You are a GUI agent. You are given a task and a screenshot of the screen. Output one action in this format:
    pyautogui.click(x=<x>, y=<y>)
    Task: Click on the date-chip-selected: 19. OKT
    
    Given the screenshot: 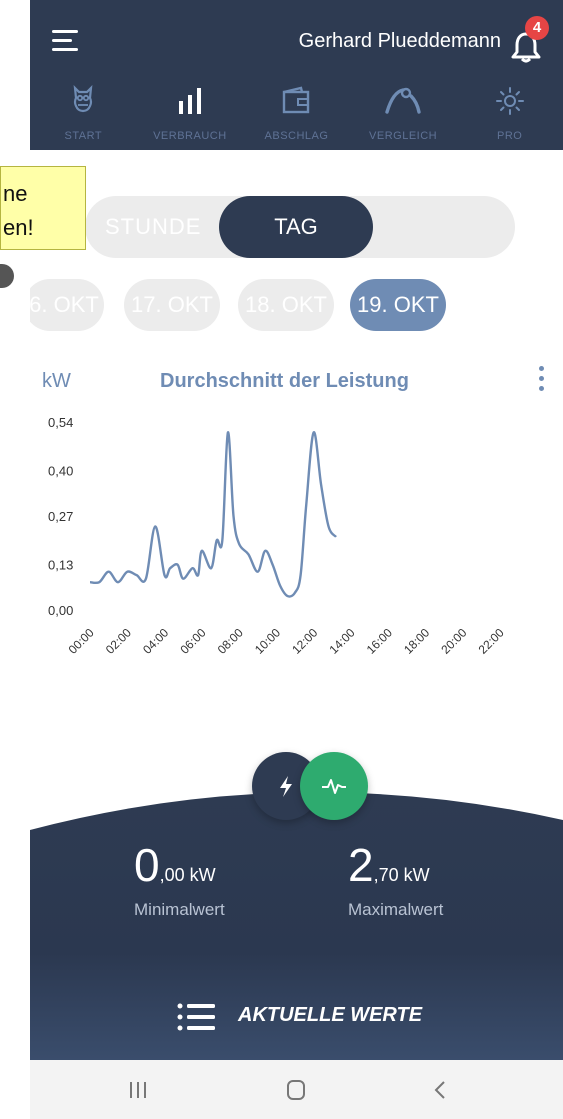 What is the action you would take?
    pyautogui.click(x=398, y=305)
    